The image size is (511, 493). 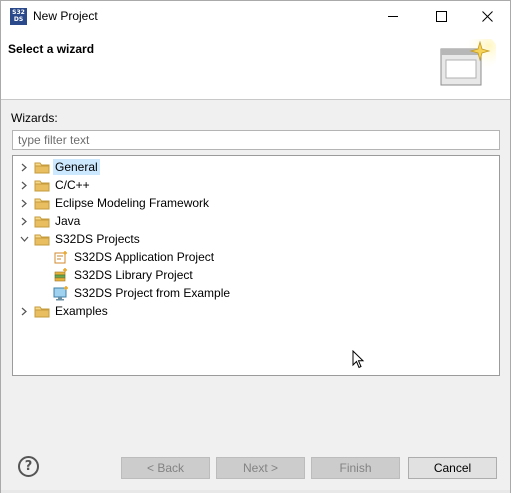 What do you see at coordinates (61, 257) in the screenshot?
I see `application-project-icon` at bounding box center [61, 257].